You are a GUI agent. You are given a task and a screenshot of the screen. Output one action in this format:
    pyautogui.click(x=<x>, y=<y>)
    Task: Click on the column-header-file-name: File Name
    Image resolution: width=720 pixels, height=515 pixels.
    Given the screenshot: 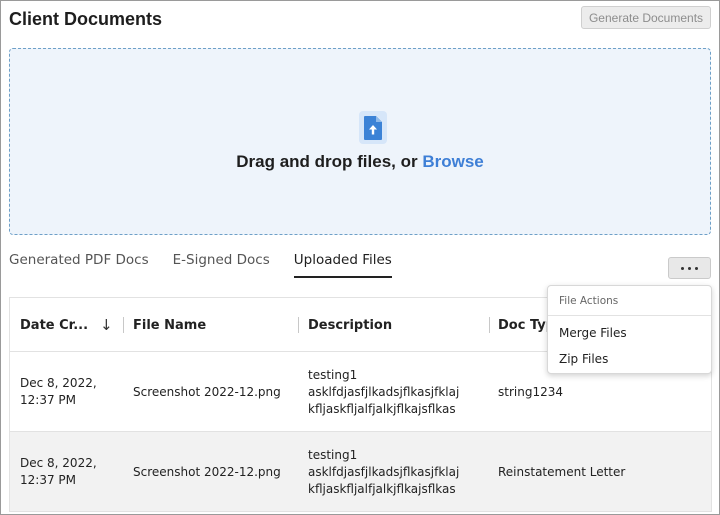 What is the action you would take?
    pyautogui.click(x=169, y=325)
    